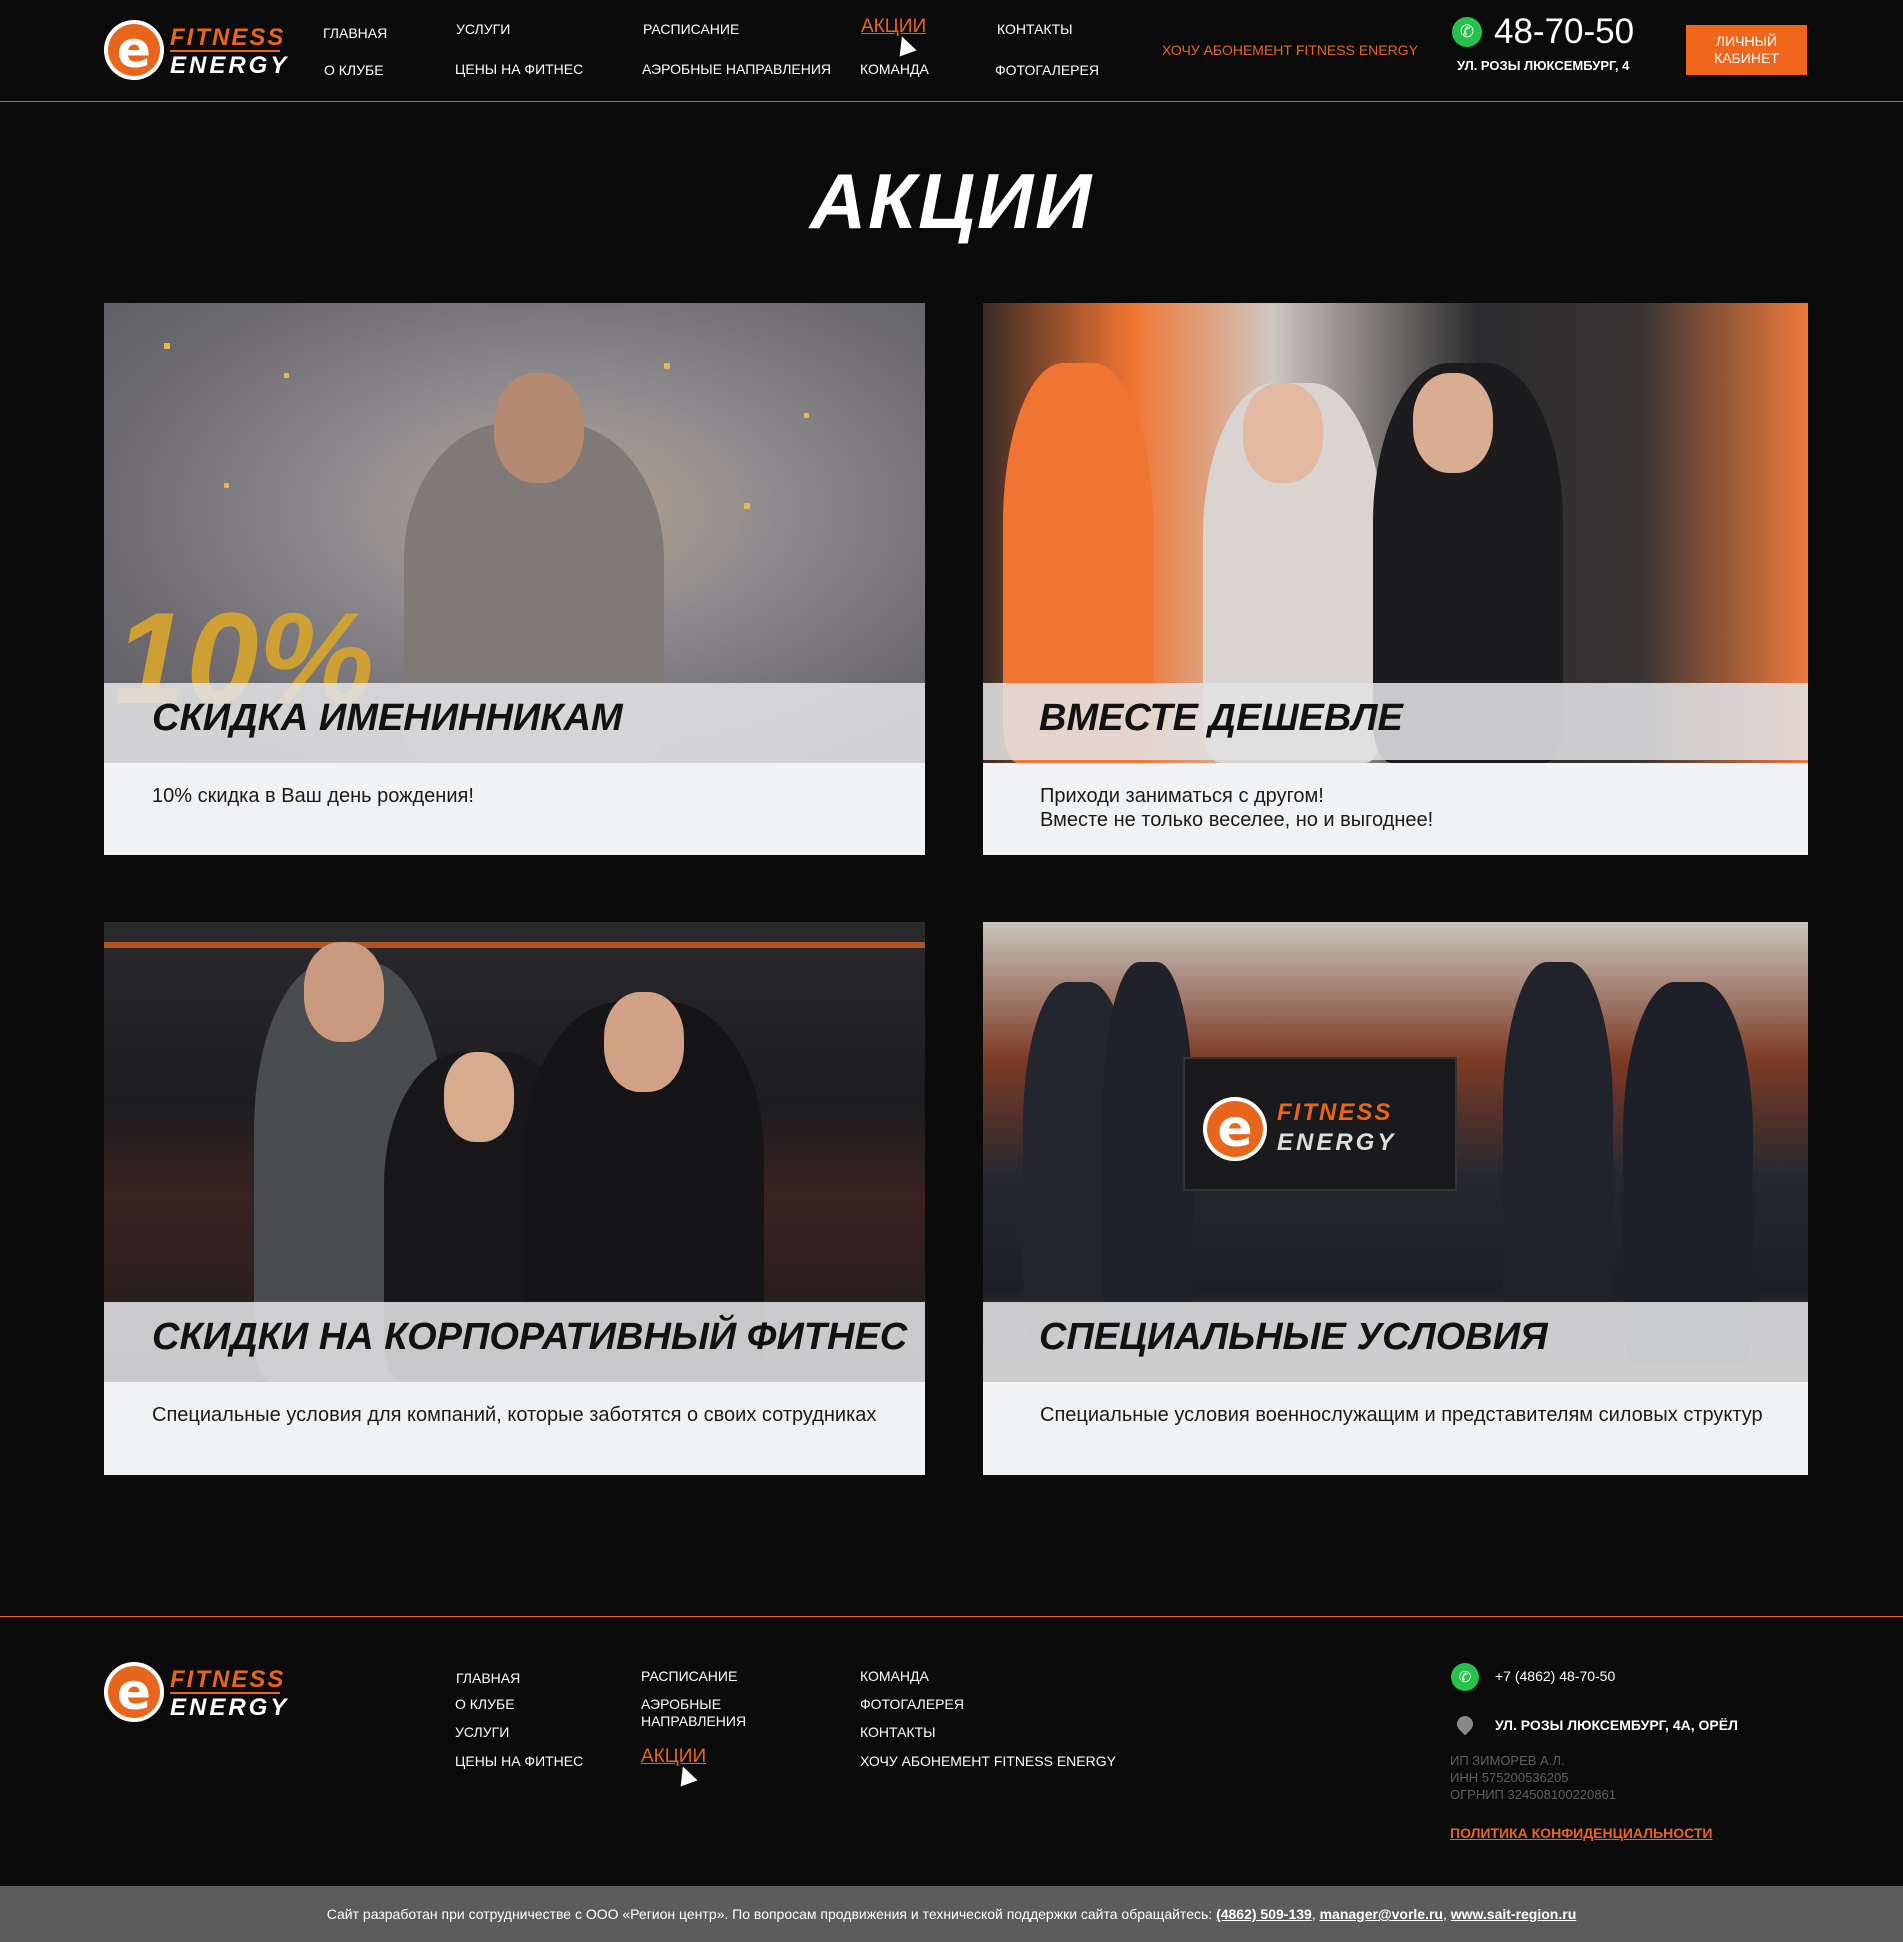  What do you see at coordinates (673, 1756) in the screenshot?
I see `footer-nav-promos: АКЦИИ` at bounding box center [673, 1756].